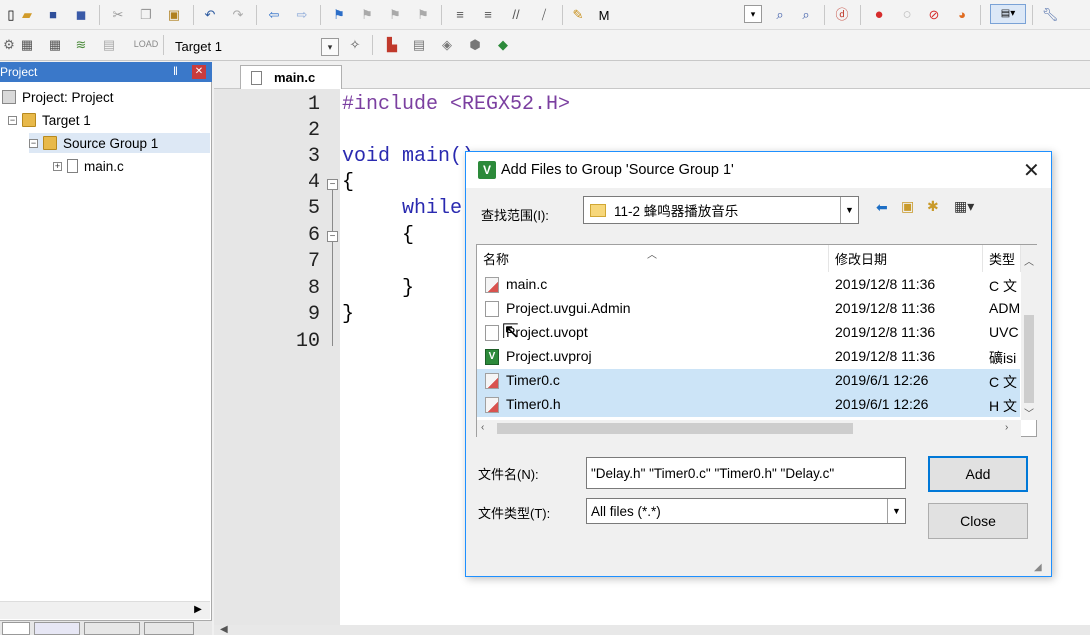 This screenshot has height=635, width=1090. What do you see at coordinates (934, 14) in the screenshot?
I see `kill-breakpoints-icon: ⊘` at bounding box center [934, 14].